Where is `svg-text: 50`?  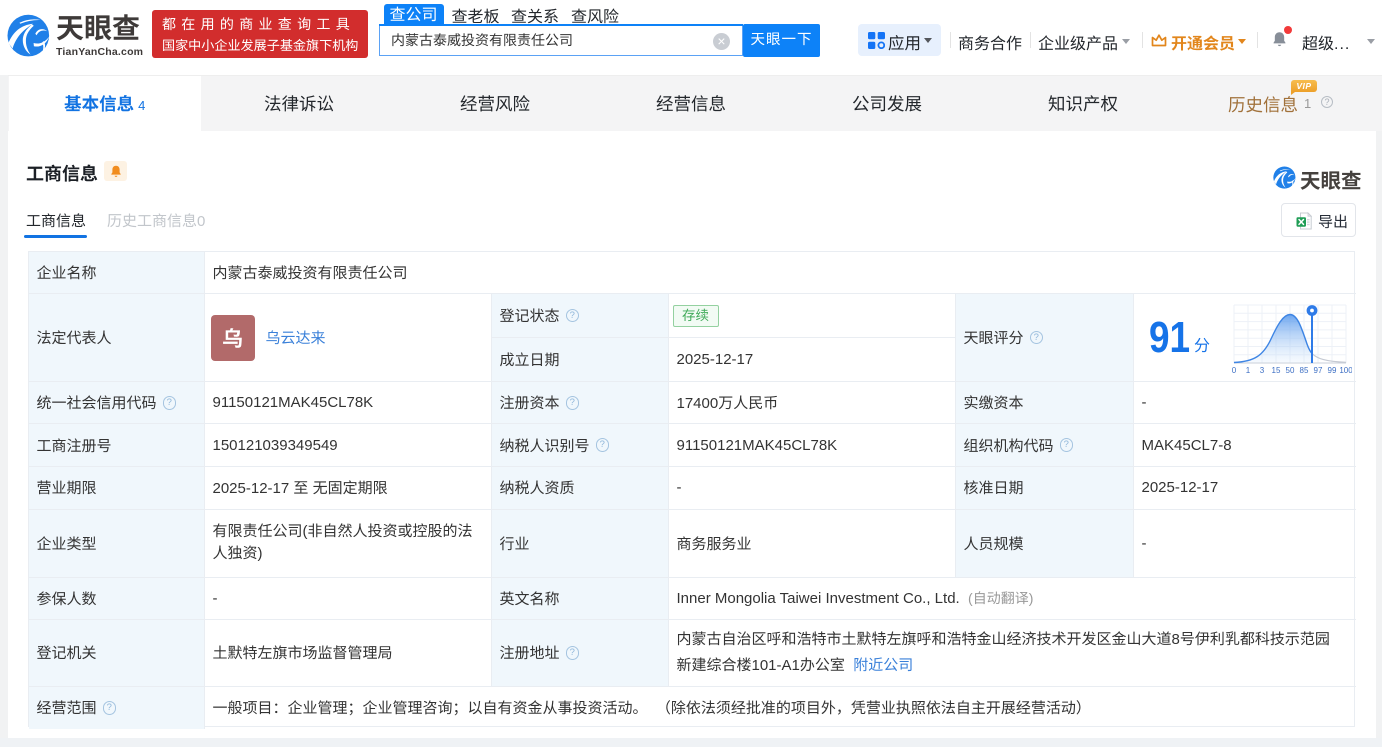
svg-text: 50 is located at coordinates (1290, 370).